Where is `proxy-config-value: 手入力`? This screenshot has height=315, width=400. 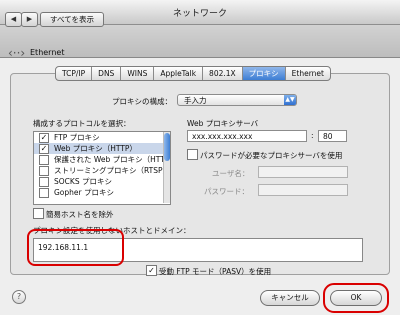
proxy-config-value: 手入力 is located at coordinates (195, 100).